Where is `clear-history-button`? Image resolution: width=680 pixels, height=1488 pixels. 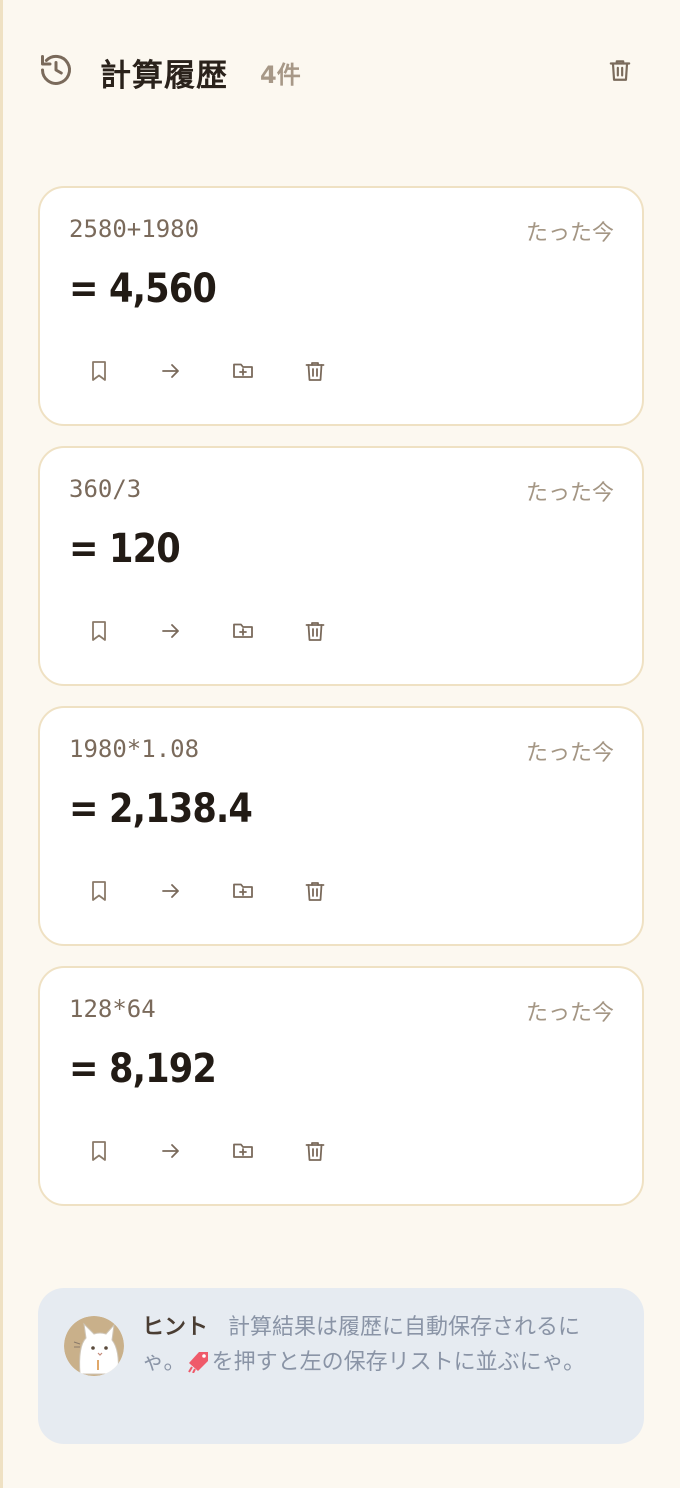 clear-history-button is located at coordinates (620, 70).